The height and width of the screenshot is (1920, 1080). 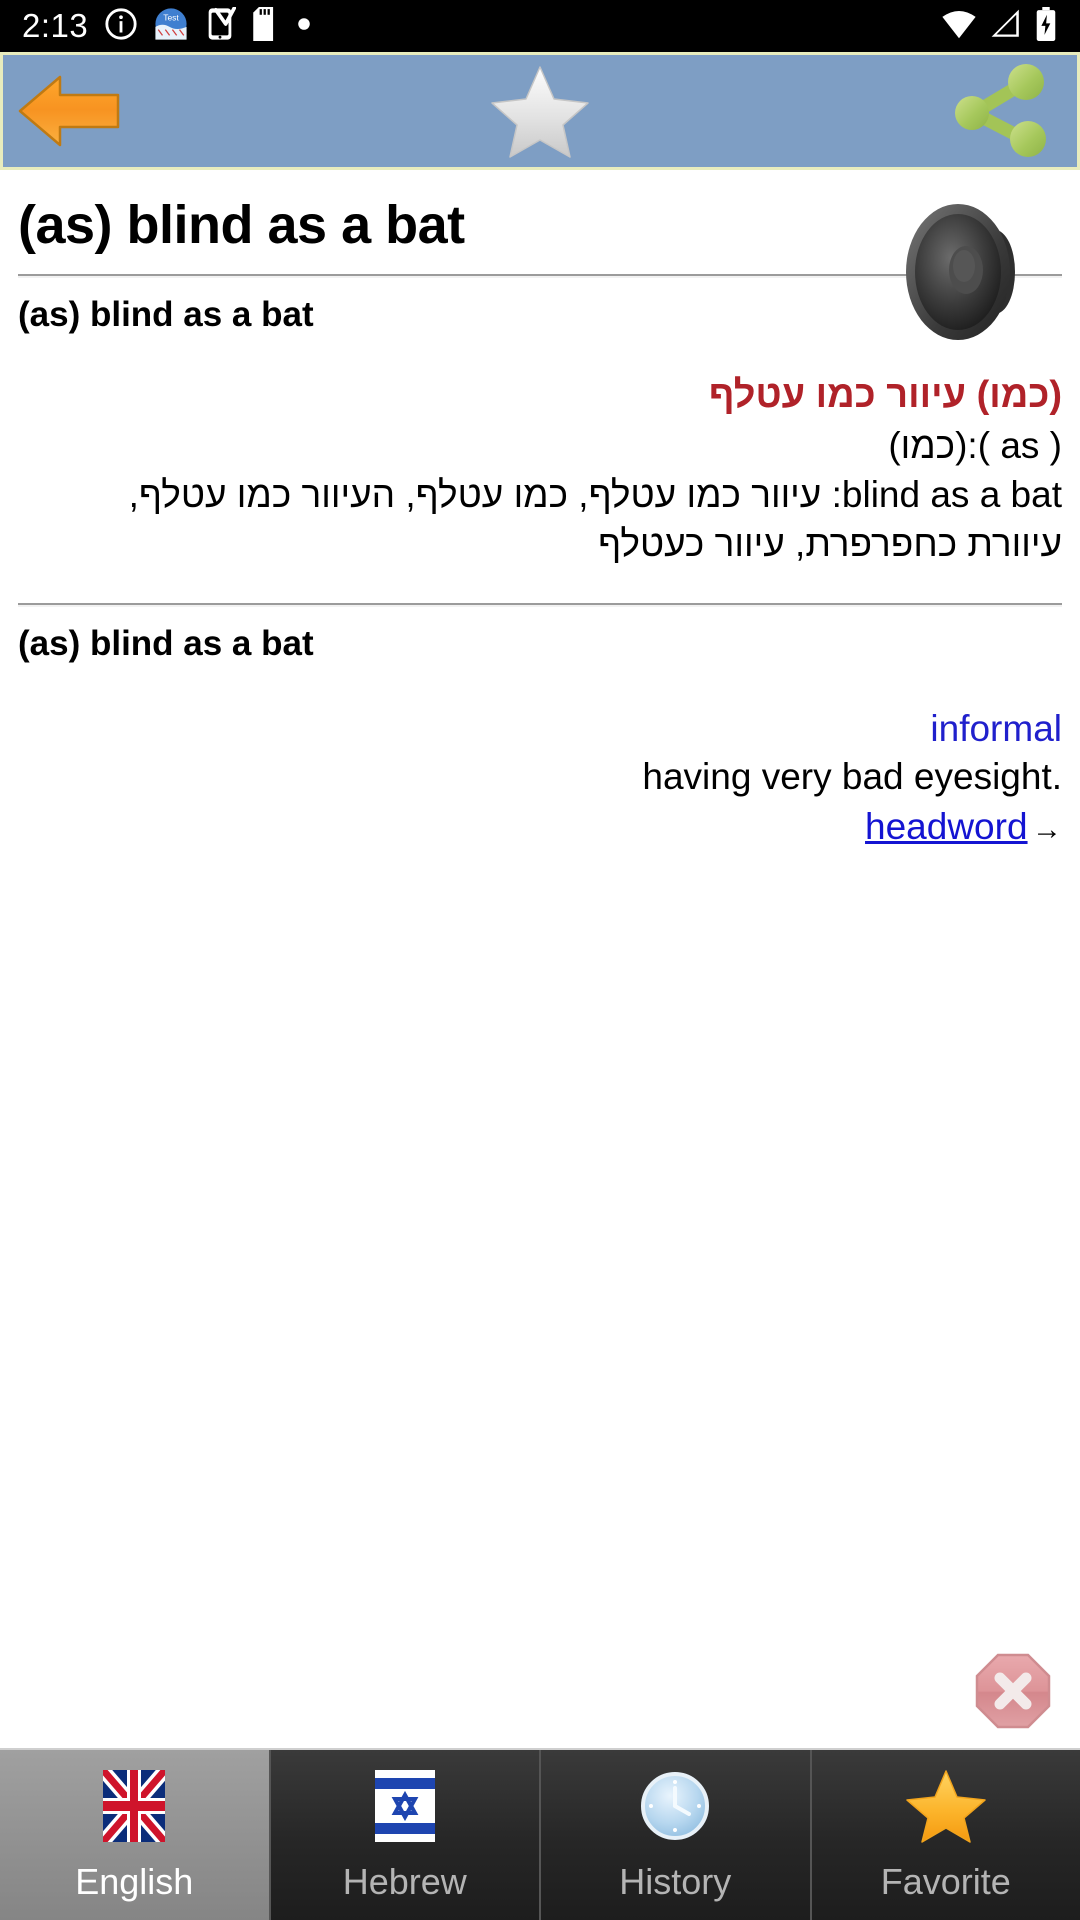 I want to click on tab-history: History, so click(x=676, y=1835).